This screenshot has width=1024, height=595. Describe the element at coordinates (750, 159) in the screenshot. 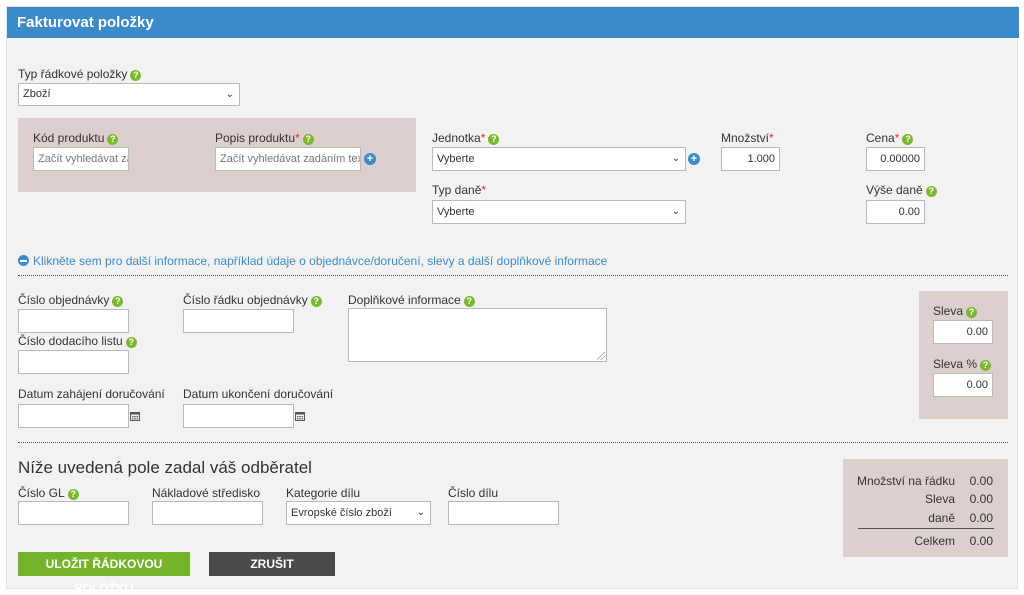

I see `quantity-input: 1.000` at that location.